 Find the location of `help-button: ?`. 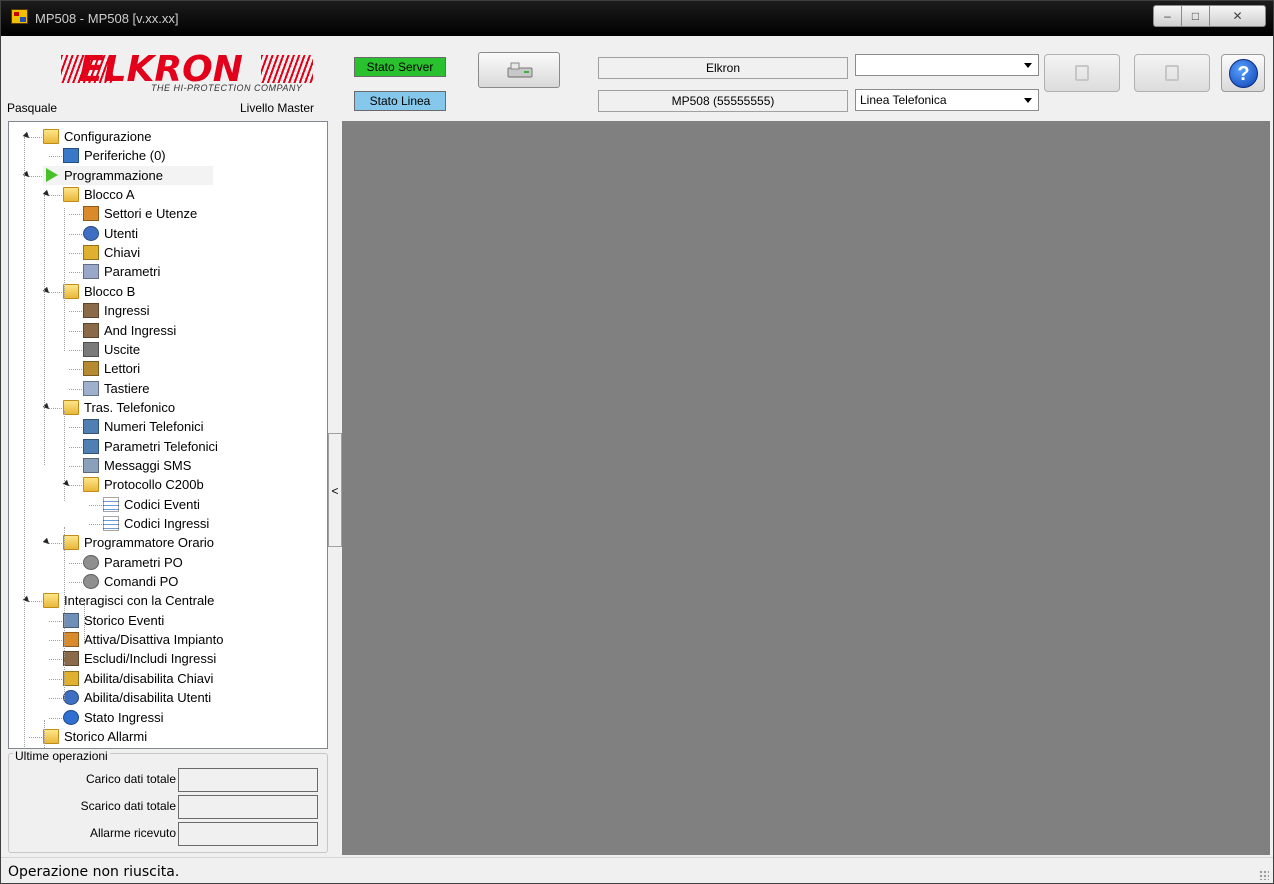

help-button: ? is located at coordinates (1243, 73).